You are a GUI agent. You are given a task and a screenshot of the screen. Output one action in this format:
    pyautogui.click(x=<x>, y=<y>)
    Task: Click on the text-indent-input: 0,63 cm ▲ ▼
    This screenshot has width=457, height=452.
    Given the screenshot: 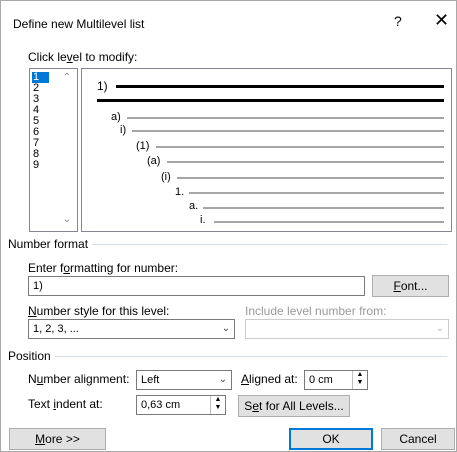 What is the action you would take?
    pyautogui.click(x=181, y=405)
    